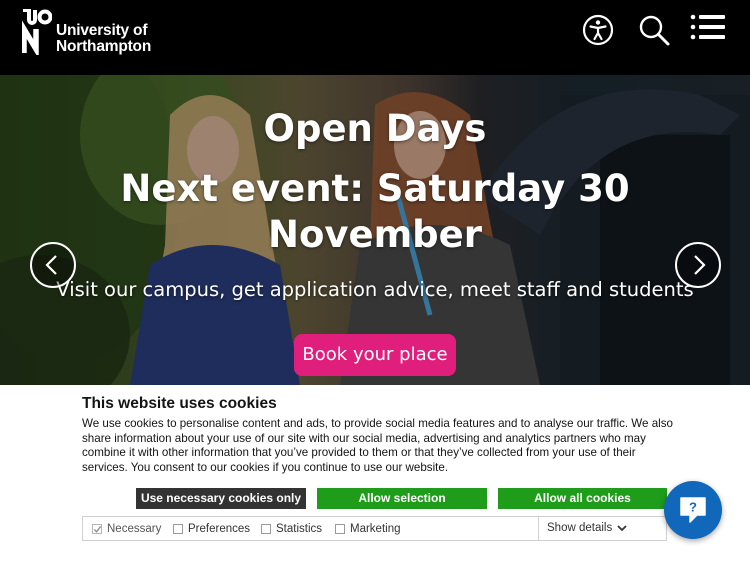 The image size is (750, 563). What do you see at coordinates (402, 498) in the screenshot?
I see `allow-selection-button: Allow selection` at bounding box center [402, 498].